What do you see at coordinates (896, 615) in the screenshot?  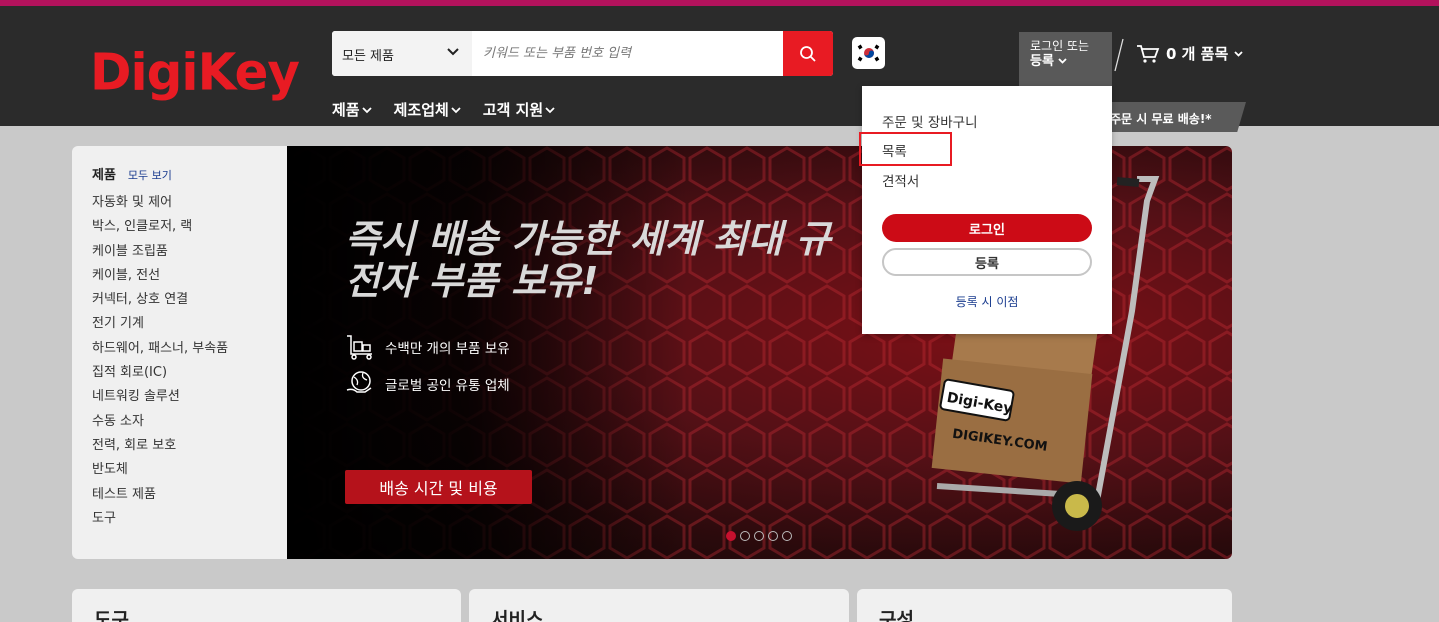 I see `card-title: 구성` at bounding box center [896, 615].